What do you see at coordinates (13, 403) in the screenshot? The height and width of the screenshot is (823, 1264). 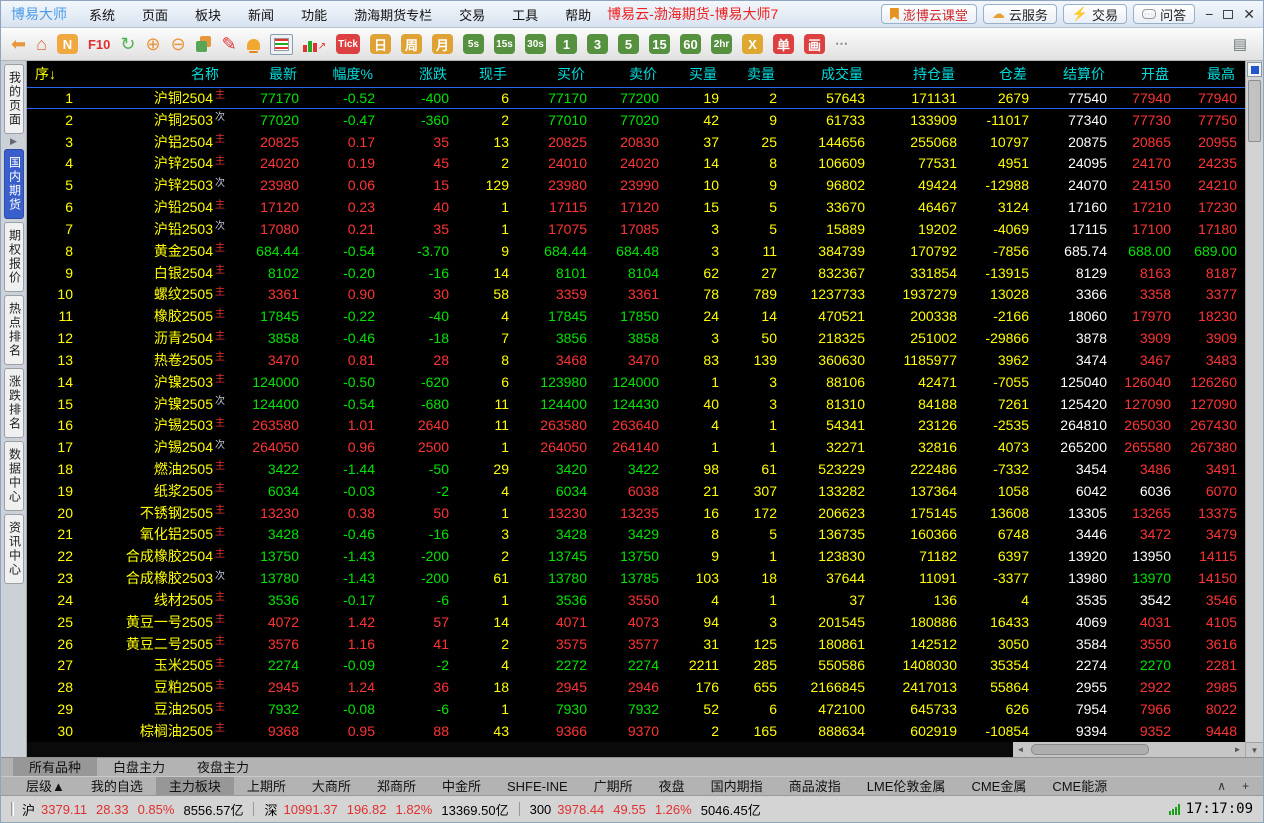 I see `sidebar-tab-change-ranking: 涨跌排名` at bounding box center [13, 403].